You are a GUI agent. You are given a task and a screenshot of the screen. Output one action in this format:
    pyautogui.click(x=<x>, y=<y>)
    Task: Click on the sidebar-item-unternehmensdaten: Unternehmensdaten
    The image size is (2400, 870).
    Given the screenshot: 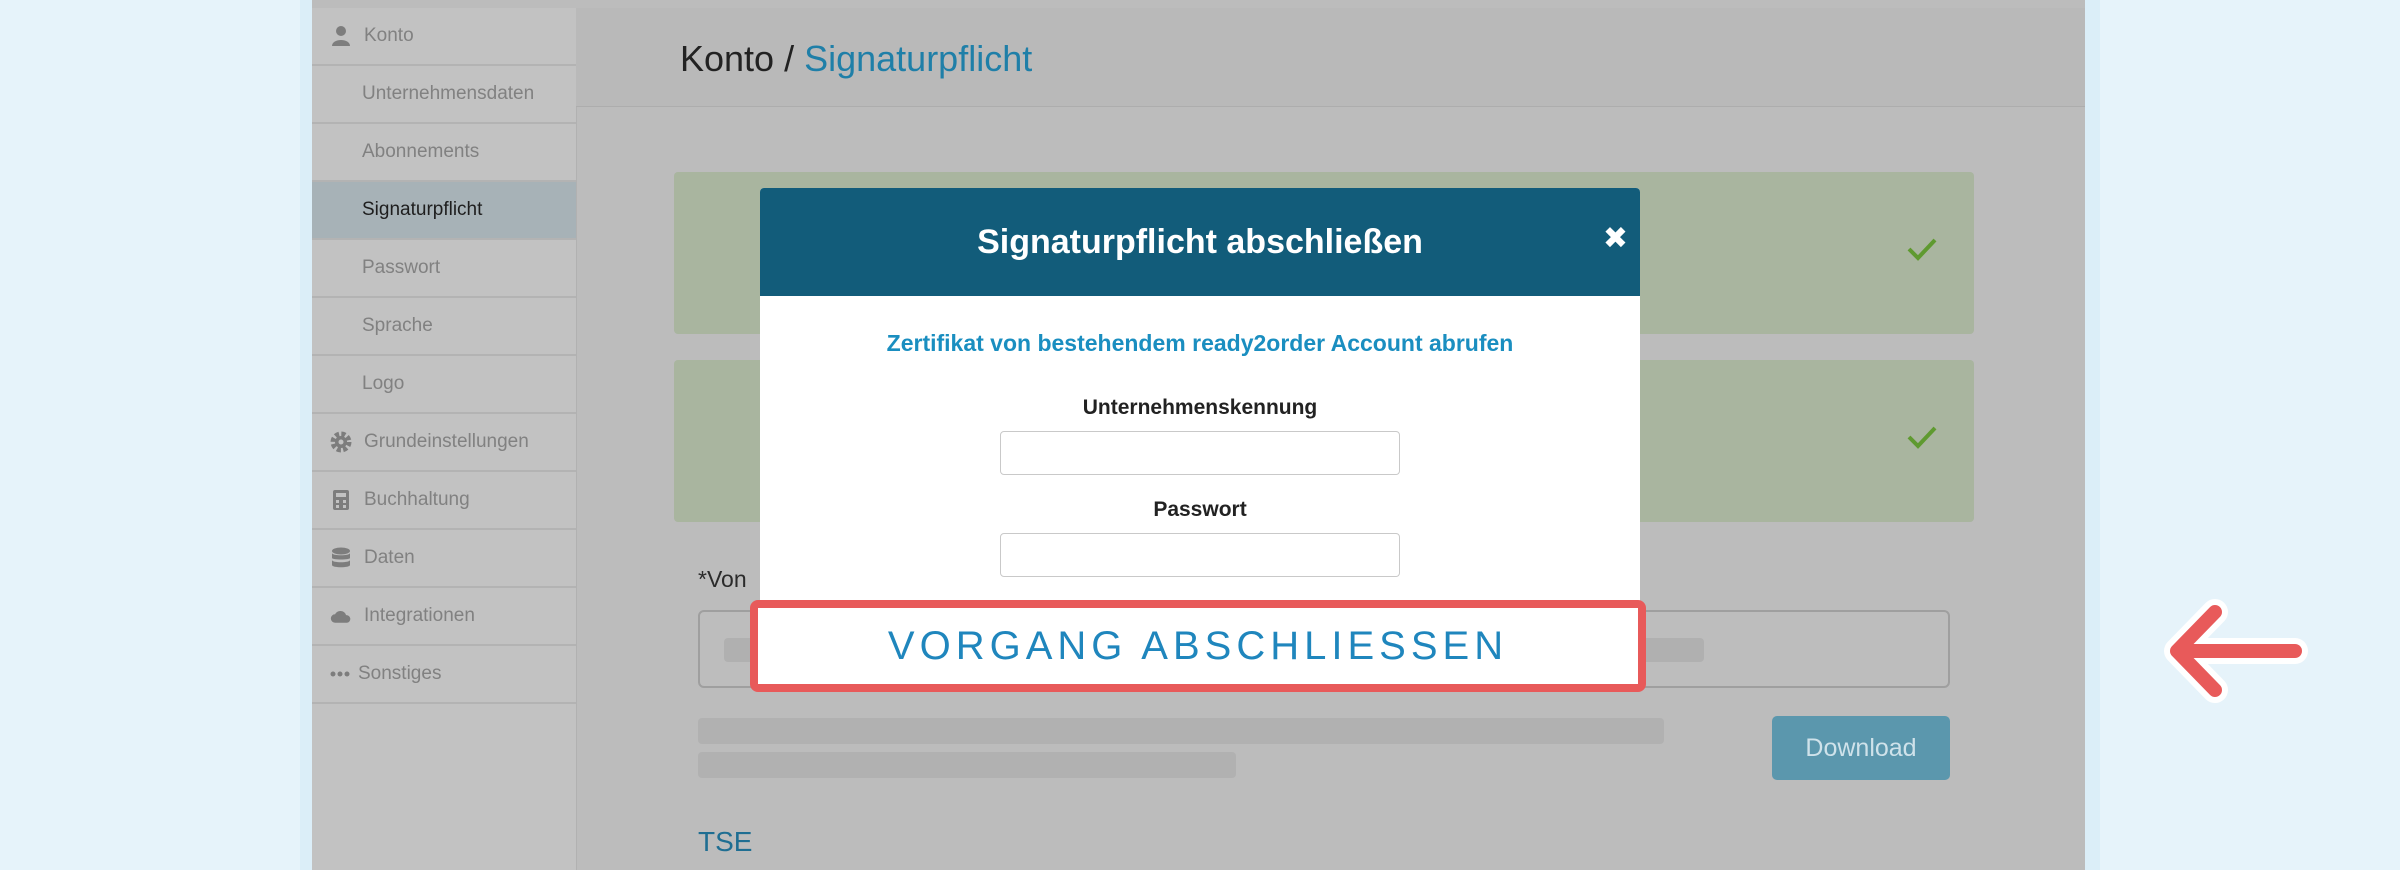 What is the action you would take?
    pyautogui.click(x=444, y=95)
    